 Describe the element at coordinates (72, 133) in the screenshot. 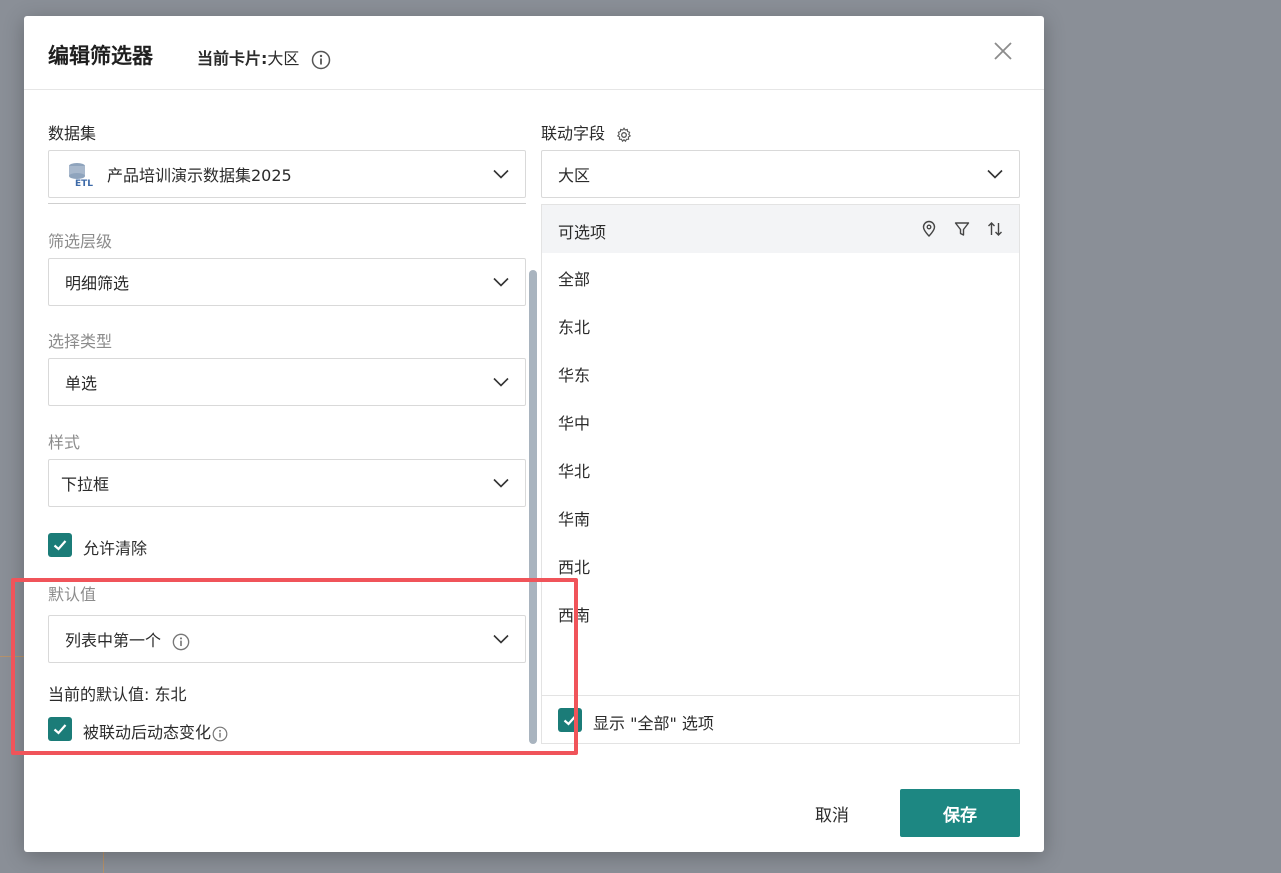

I see `dataset-label: 数据集` at that location.